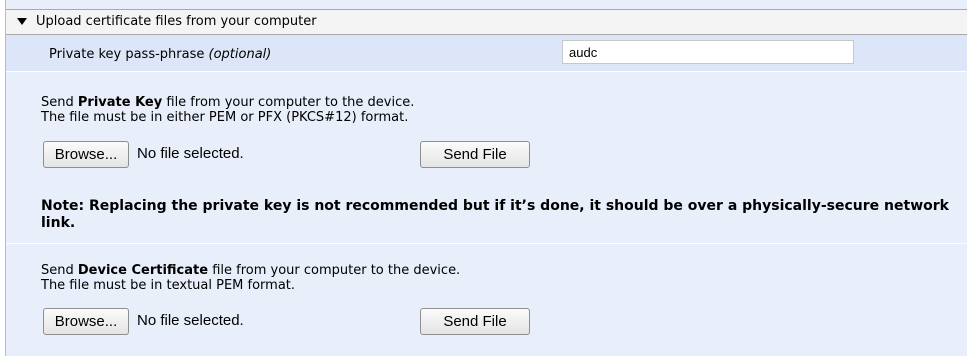  I want to click on private-key-instruction-bold: Private Key, so click(120, 102).